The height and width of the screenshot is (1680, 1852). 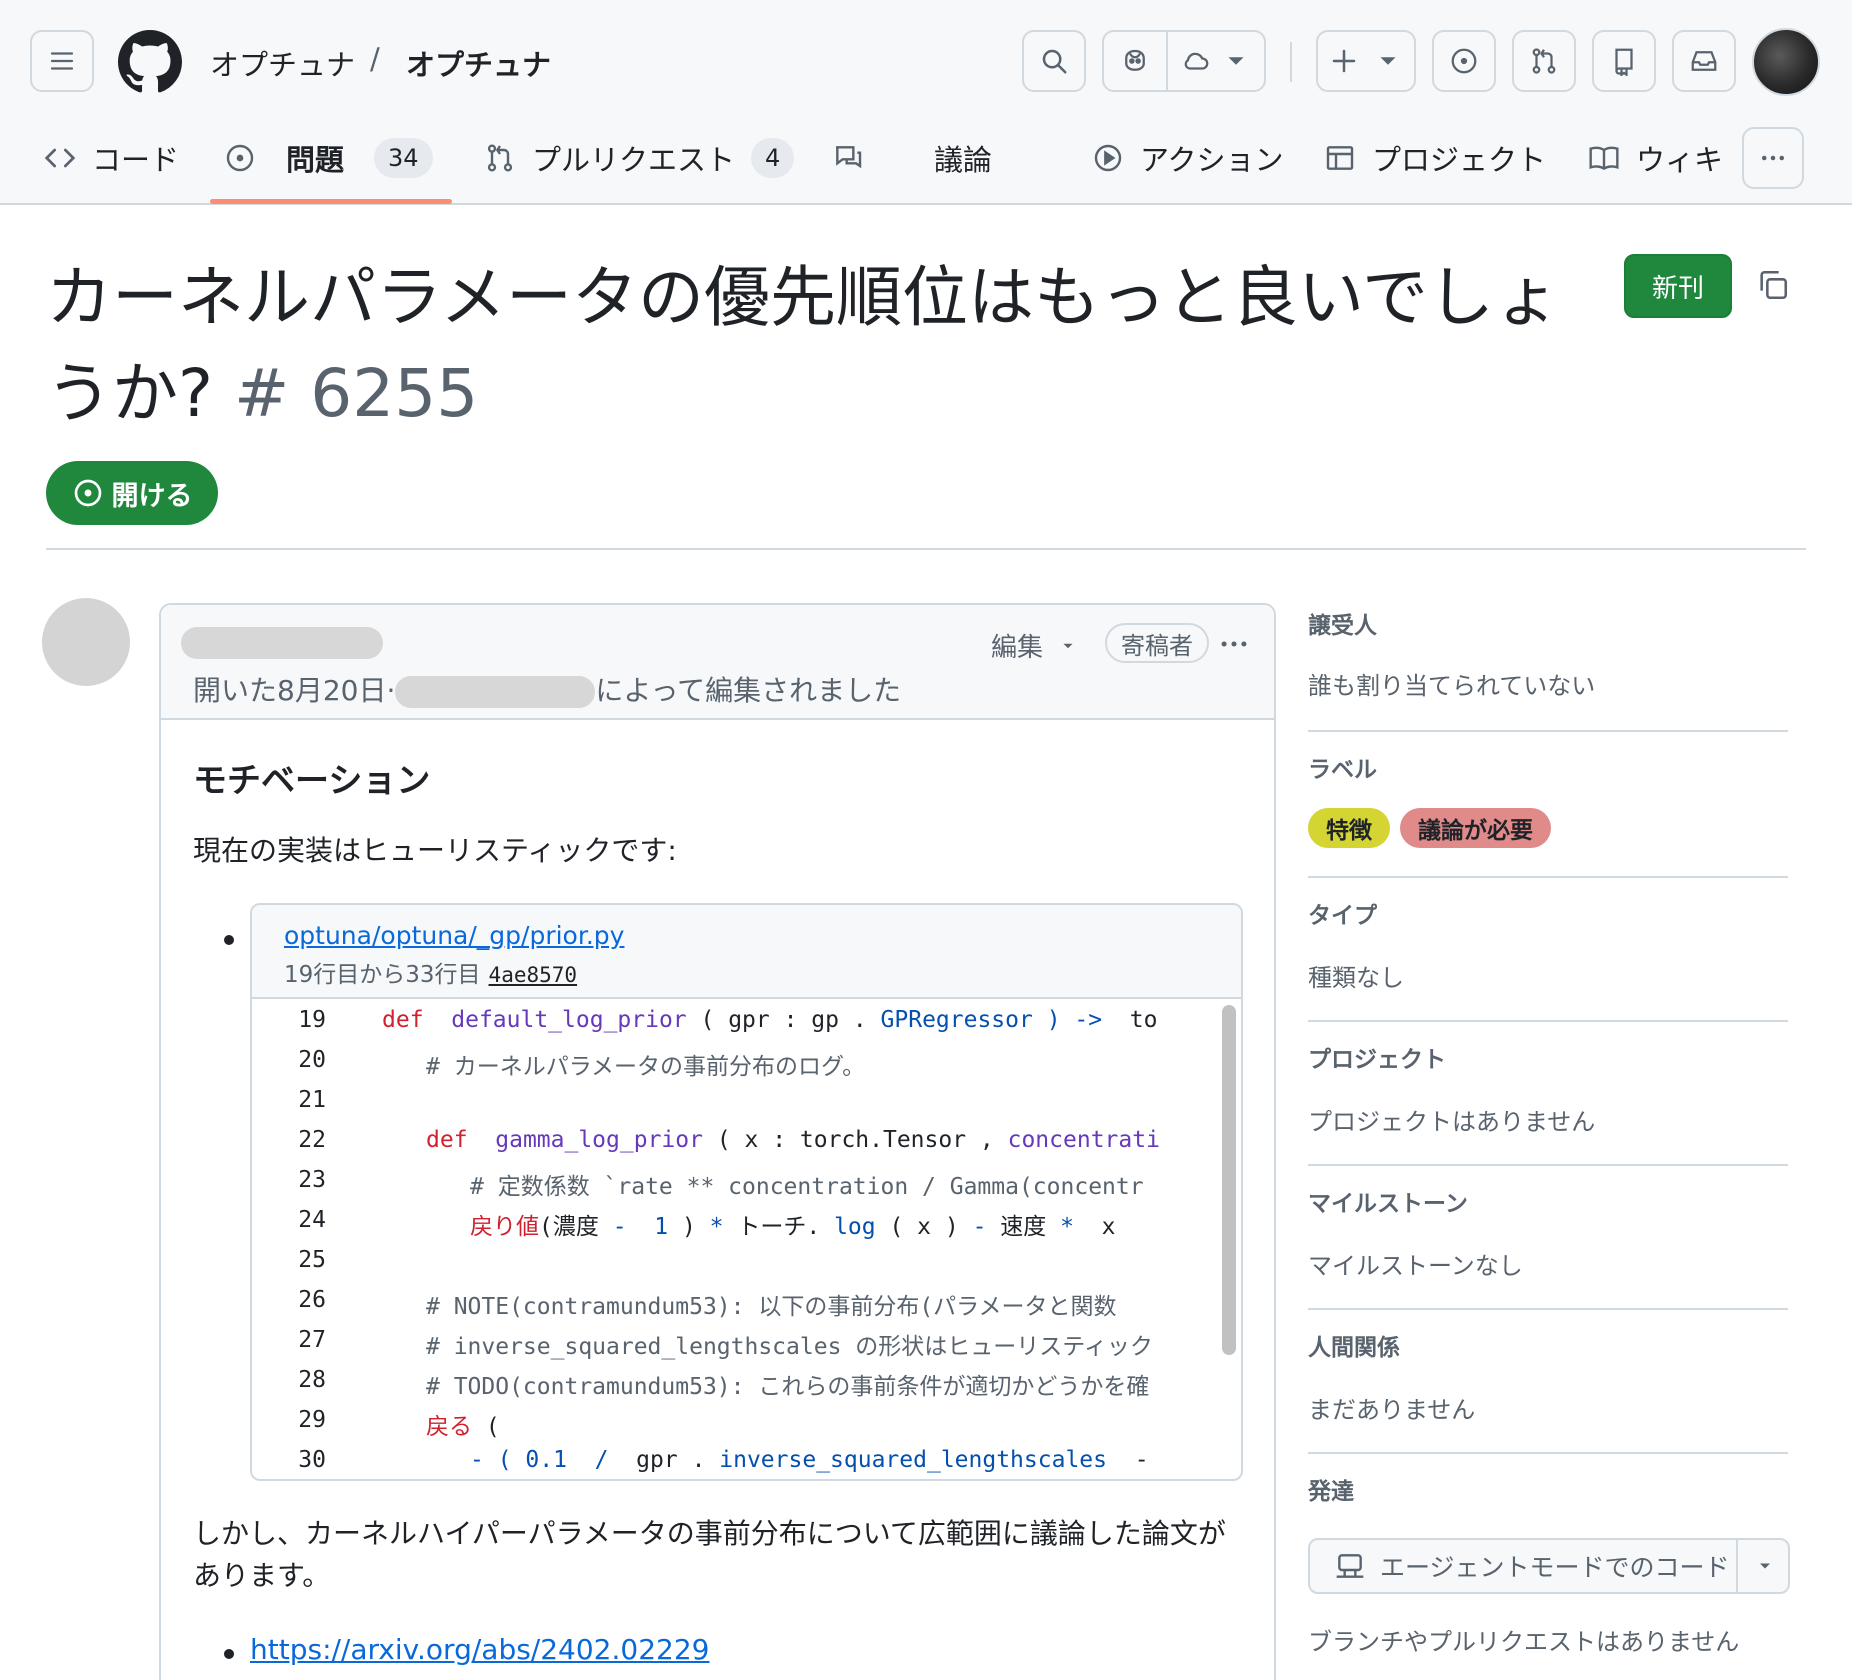 What do you see at coordinates (1765, 1566) in the screenshot?
I see `agent-mode-dropdown` at bounding box center [1765, 1566].